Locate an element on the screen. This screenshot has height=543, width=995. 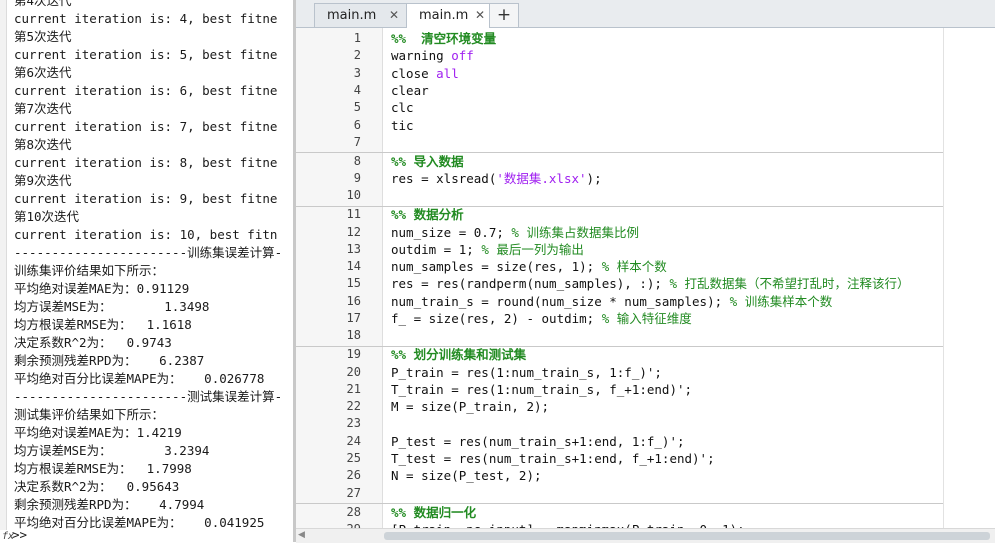
code-comment: % 打乱数据集（不希望打乱时，注释该行） is located at coordinates (789, 284).